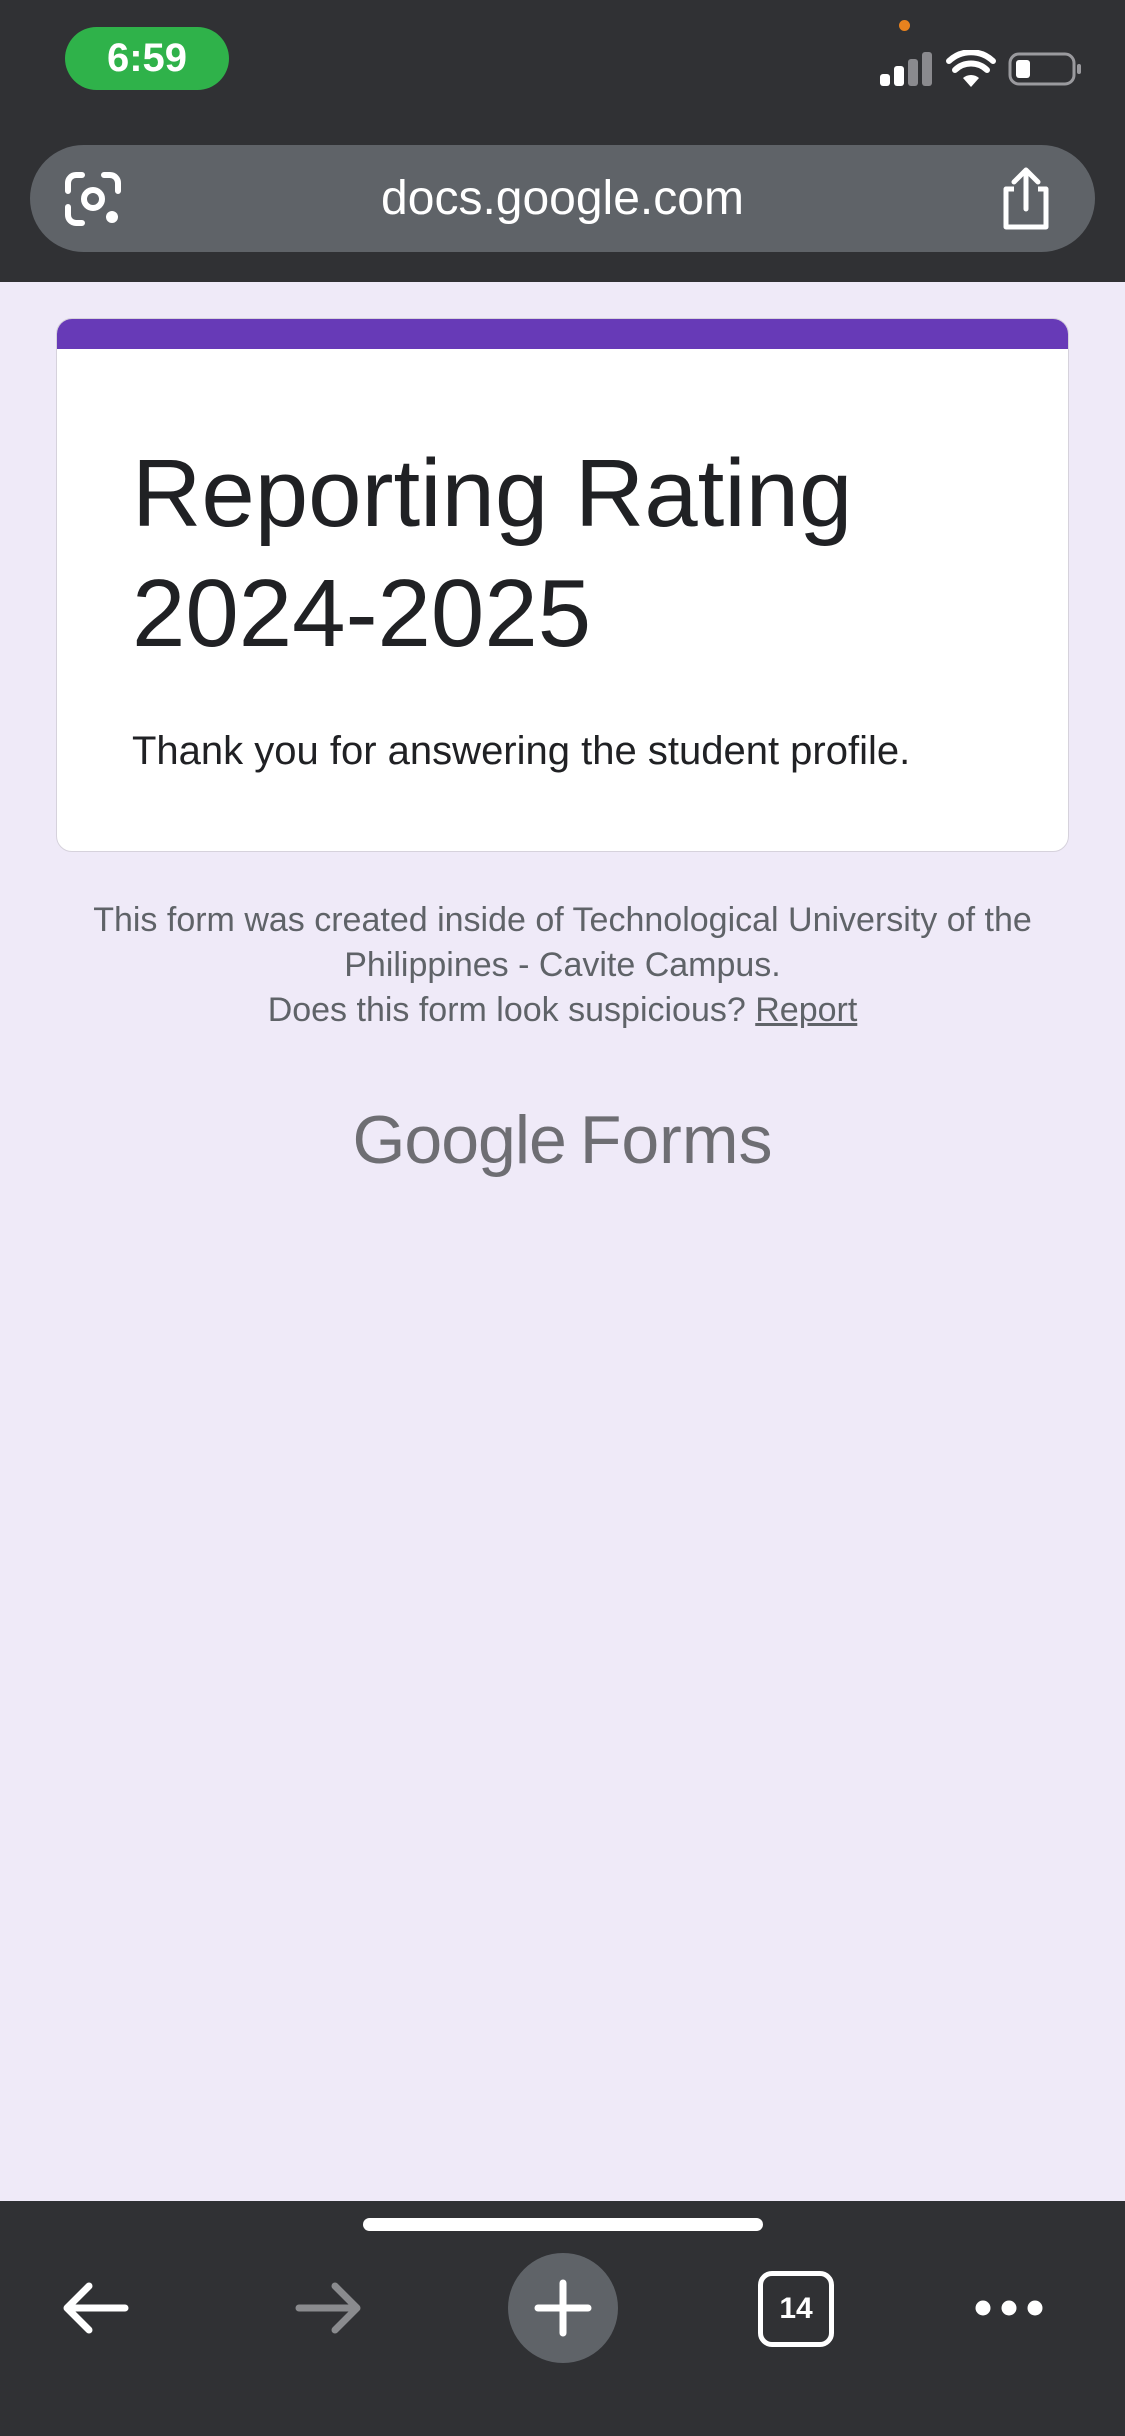 The image size is (1125, 2436). What do you see at coordinates (676, 1140) in the screenshot?
I see `logo-forms-text: Forms` at bounding box center [676, 1140].